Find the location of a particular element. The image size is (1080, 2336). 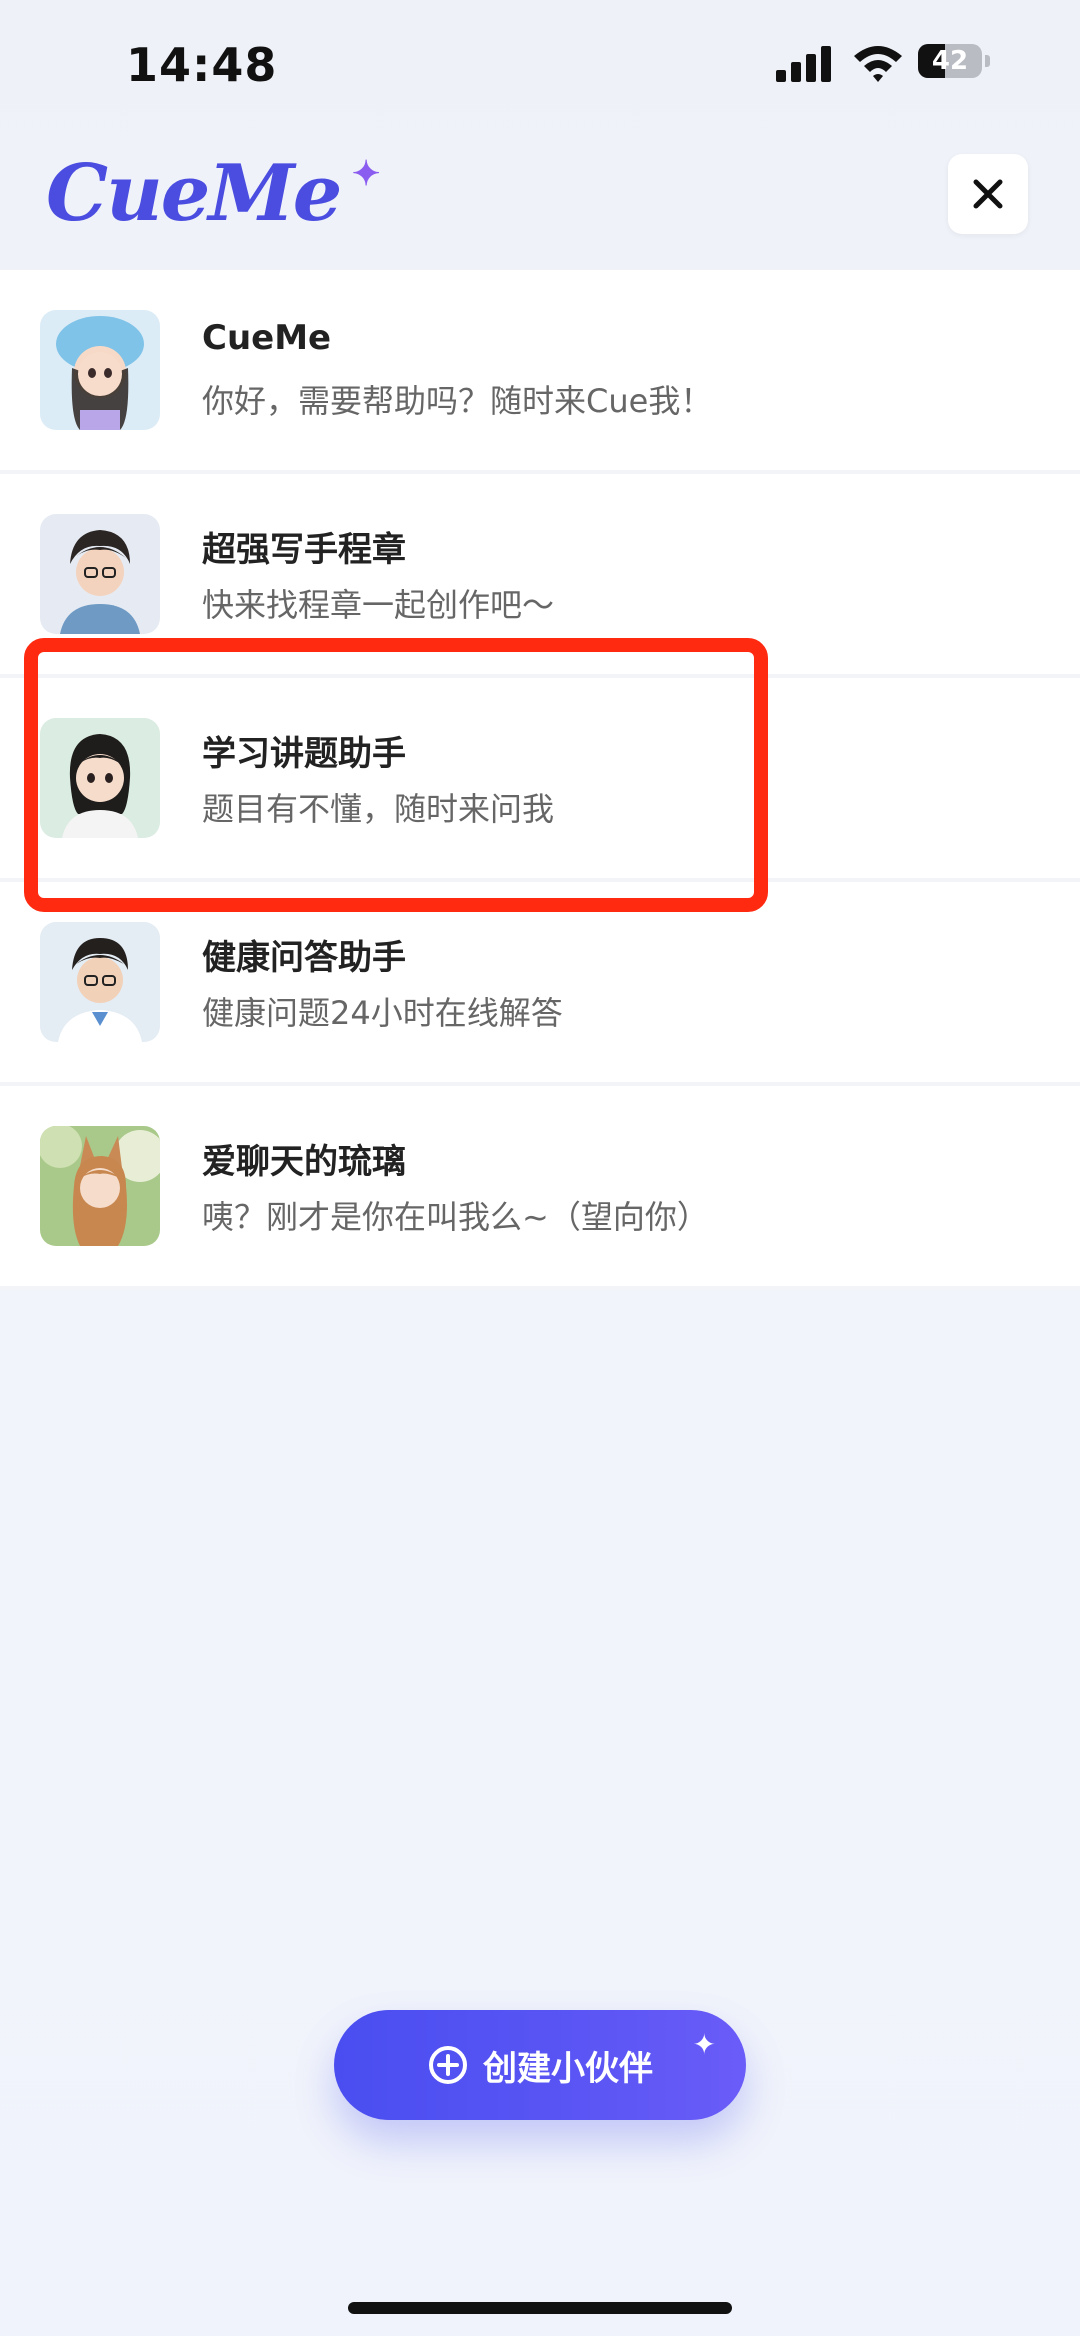

create-partner-button: 创建小伙伴 ✦ is located at coordinates (540, 2065).